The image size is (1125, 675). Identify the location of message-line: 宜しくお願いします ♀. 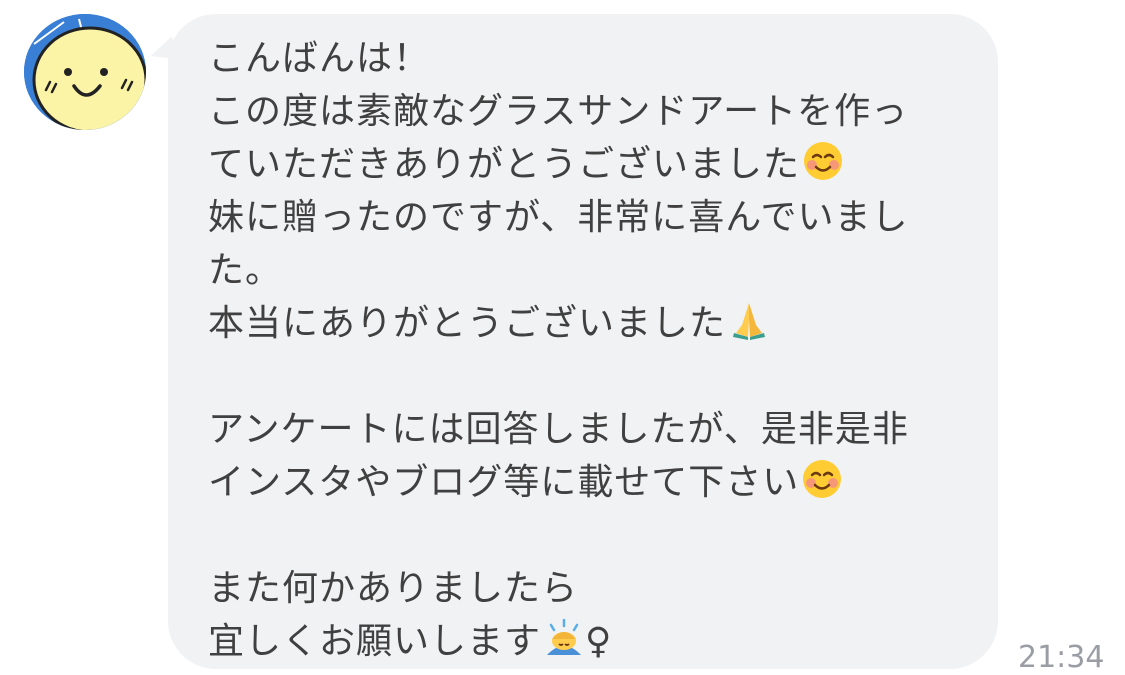
(588, 641).